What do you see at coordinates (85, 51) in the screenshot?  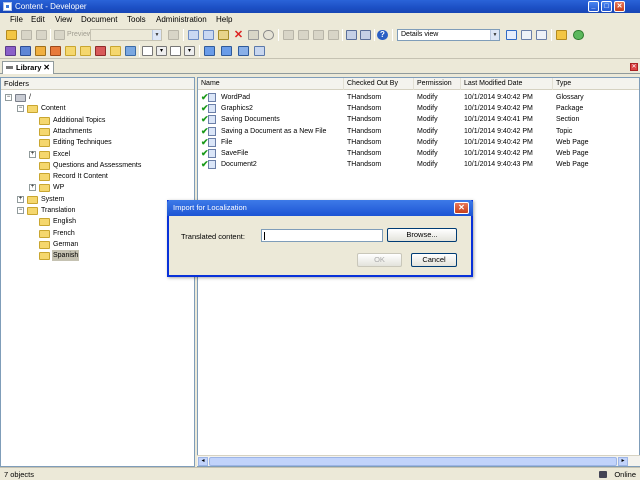 I see `new-folder-icon` at bounding box center [85, 51].